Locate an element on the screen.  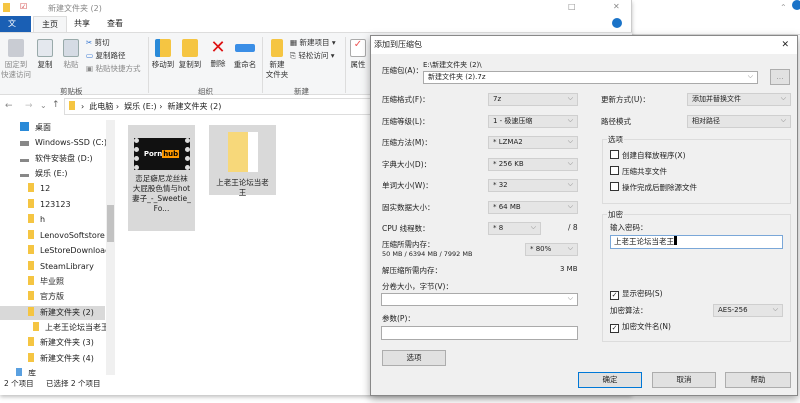
nav-label: 新建文件夹 (2) is located at coordinates (67, 312).